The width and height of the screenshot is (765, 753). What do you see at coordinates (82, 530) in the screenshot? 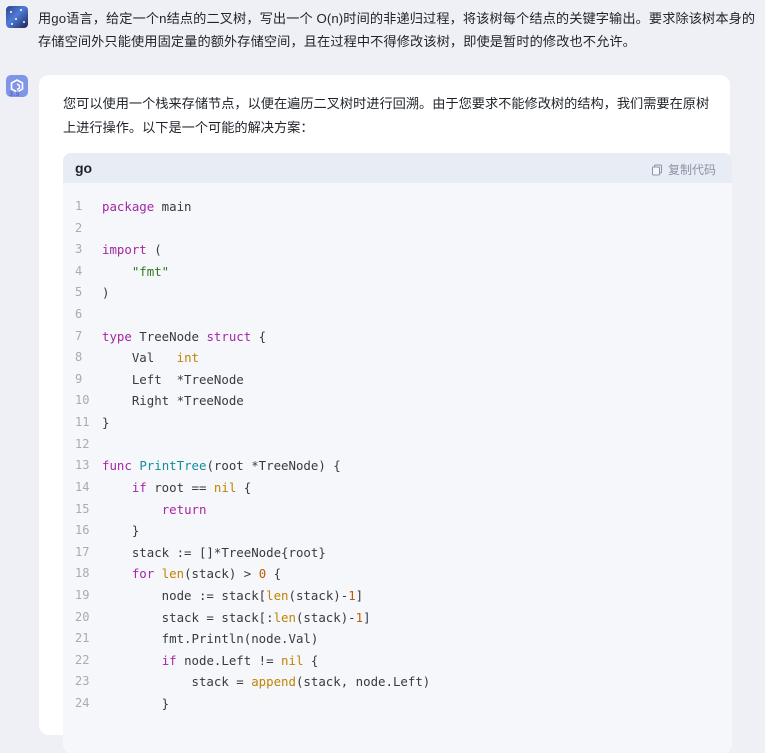
I see `line-number: 16` at bounding box center [82, 530].